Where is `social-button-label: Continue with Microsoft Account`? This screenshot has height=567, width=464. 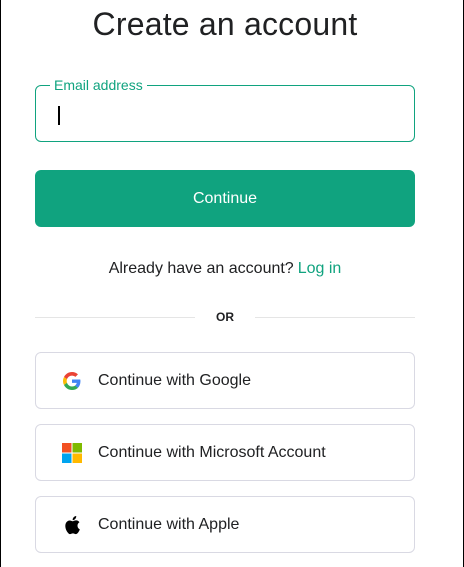
social-button-label: Continue with Microsoft Account is located at coordinates (212, 452).